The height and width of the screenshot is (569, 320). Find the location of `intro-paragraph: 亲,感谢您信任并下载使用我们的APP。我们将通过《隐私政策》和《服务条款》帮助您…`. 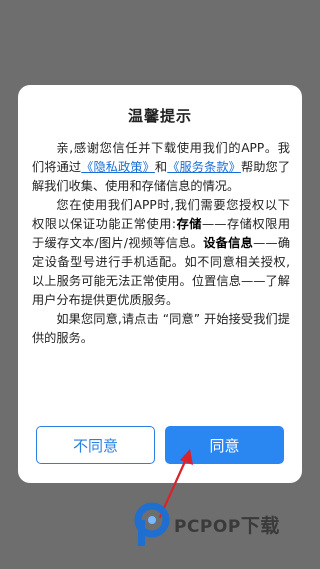

intro-paragraph: 亲,感谢您信任并下载使用我们的APP。我们将通过《隐私政策》和《服务条款》帮助您… is located at coordinates (161, 167).